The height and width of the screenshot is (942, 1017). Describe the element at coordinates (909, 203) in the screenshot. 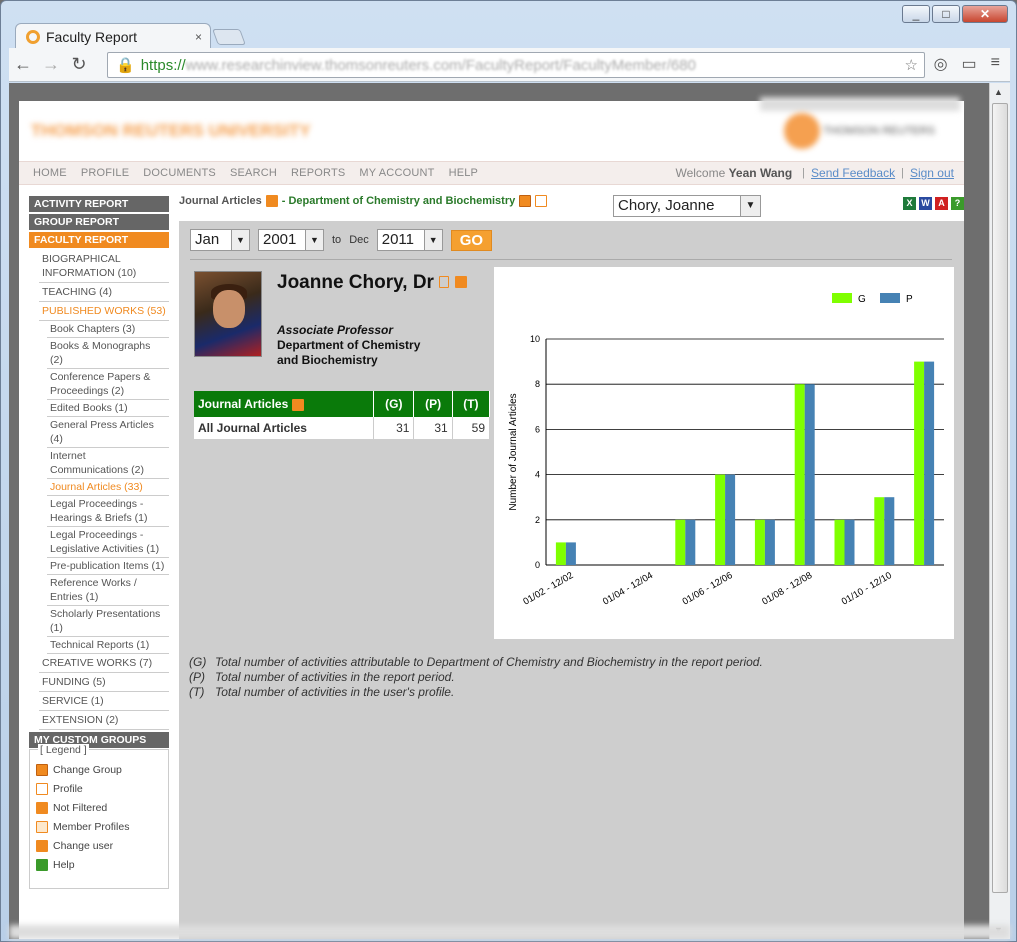

I see `excel-icon: X` at that location.